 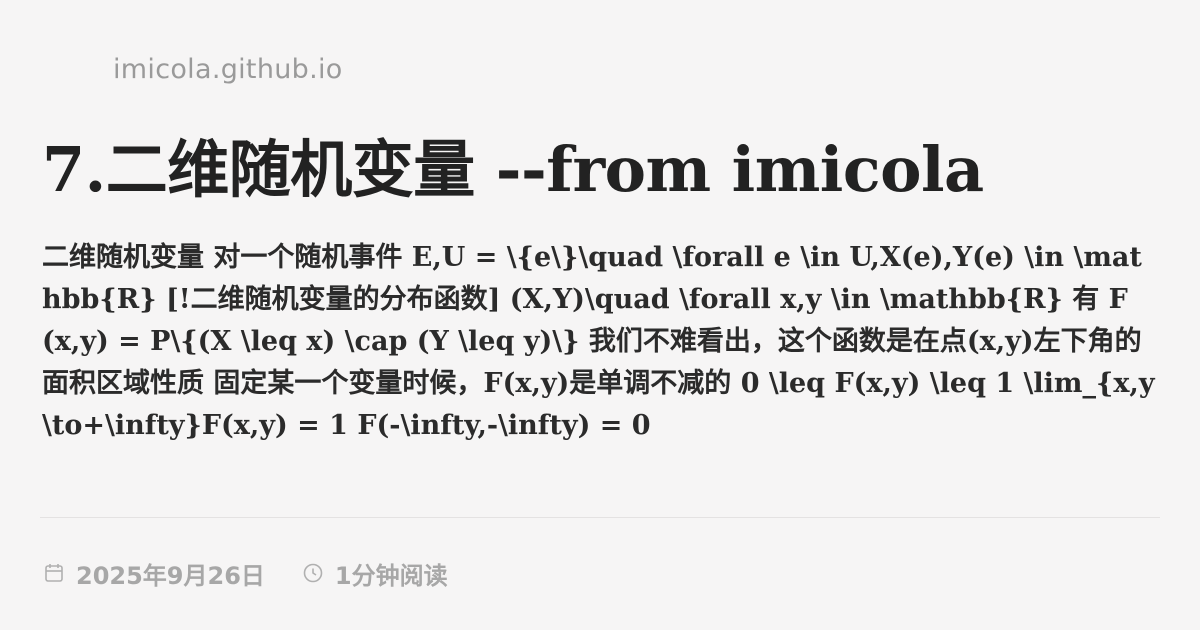 I want to click on divider, so click(x=600, y=517).